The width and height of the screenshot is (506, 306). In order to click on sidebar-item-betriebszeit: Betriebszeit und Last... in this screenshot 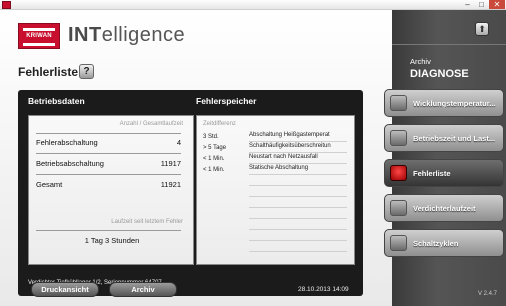, I will do `click(444, 138)`.